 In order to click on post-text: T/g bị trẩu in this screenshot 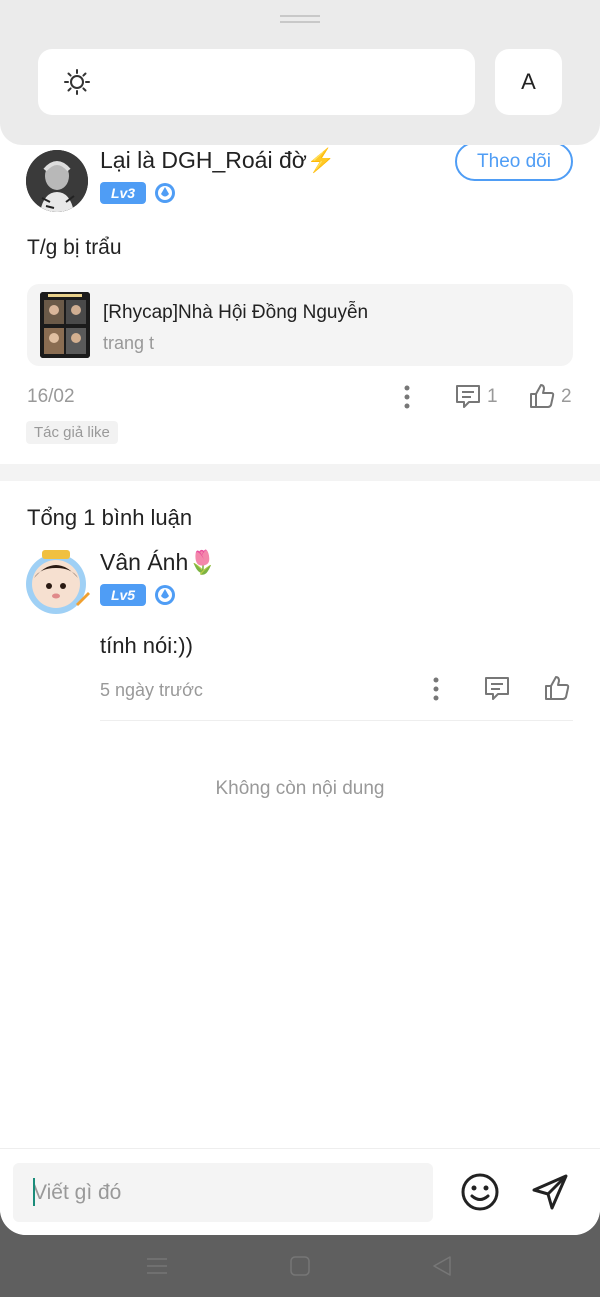, I will do `click(74, 247)`.